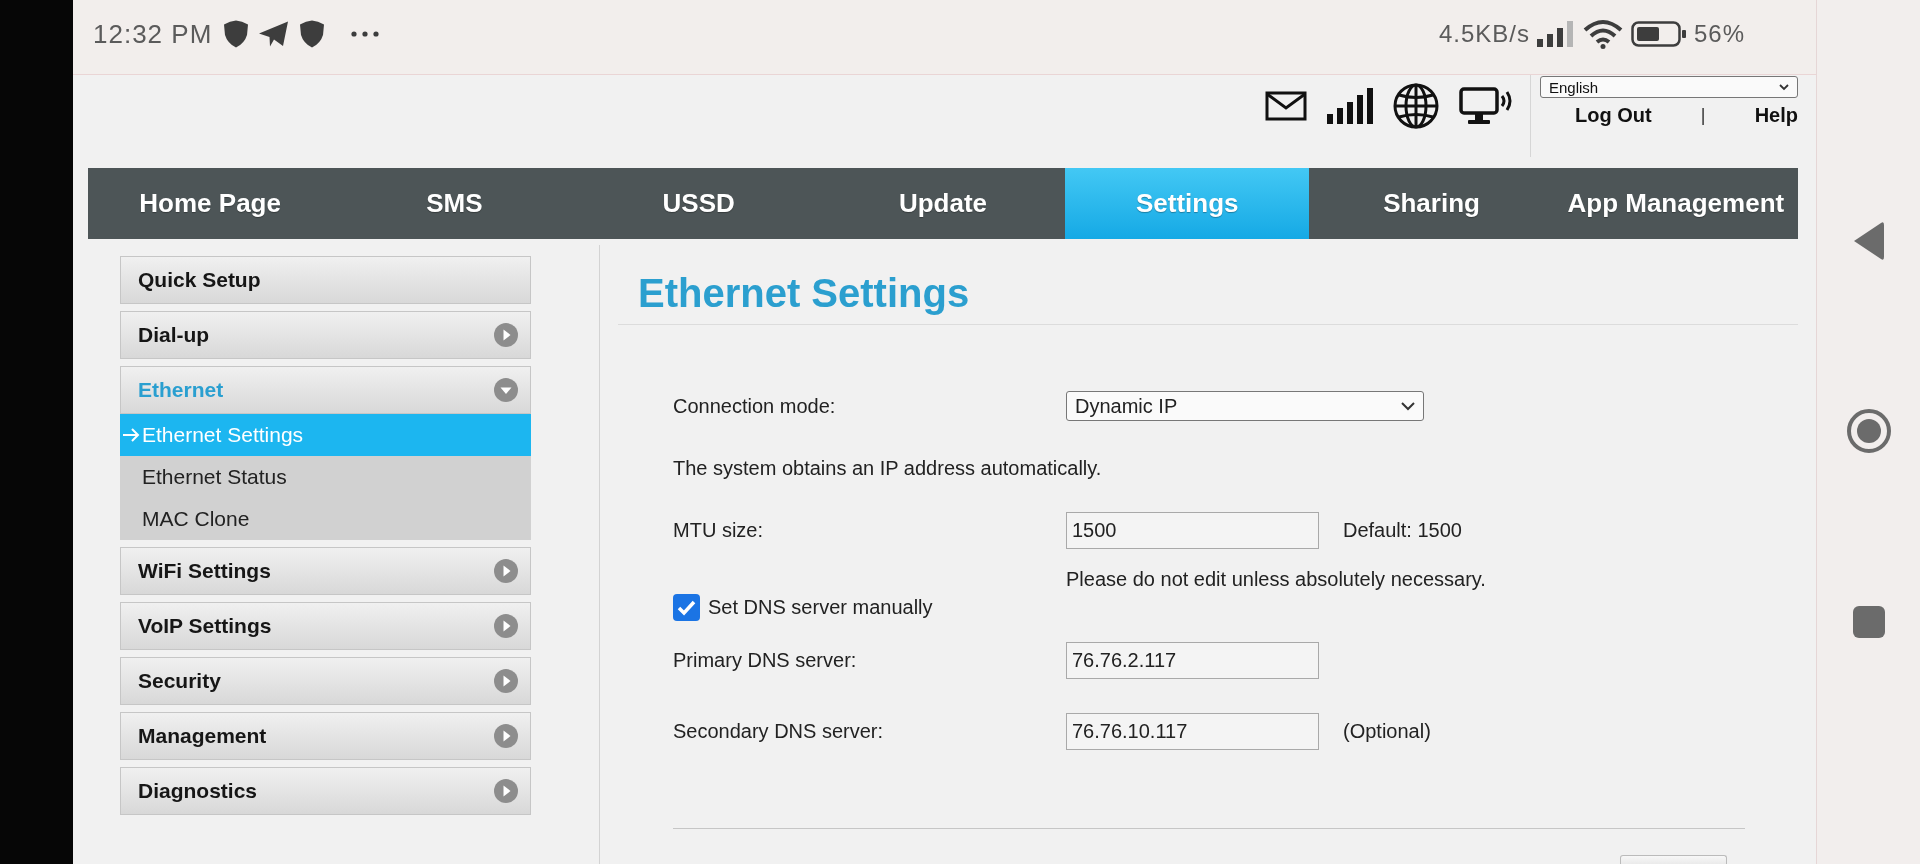  I want to click on checkbox-label: Set DNS server manually, so click(820, 607).